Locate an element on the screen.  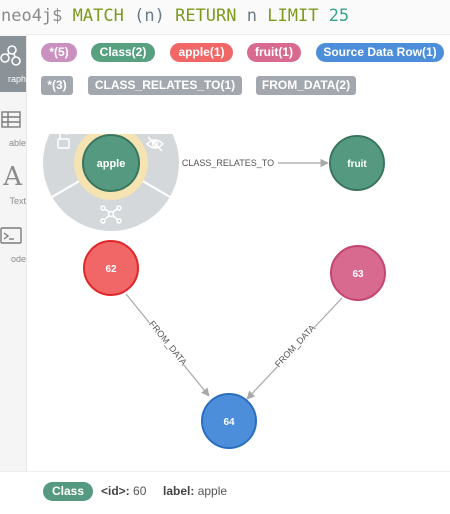
node-caption: 64 is located at coordinates (229, 422).